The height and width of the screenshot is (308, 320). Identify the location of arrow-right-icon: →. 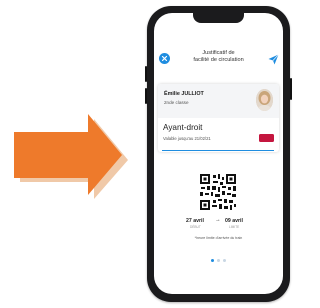
(218, 220).